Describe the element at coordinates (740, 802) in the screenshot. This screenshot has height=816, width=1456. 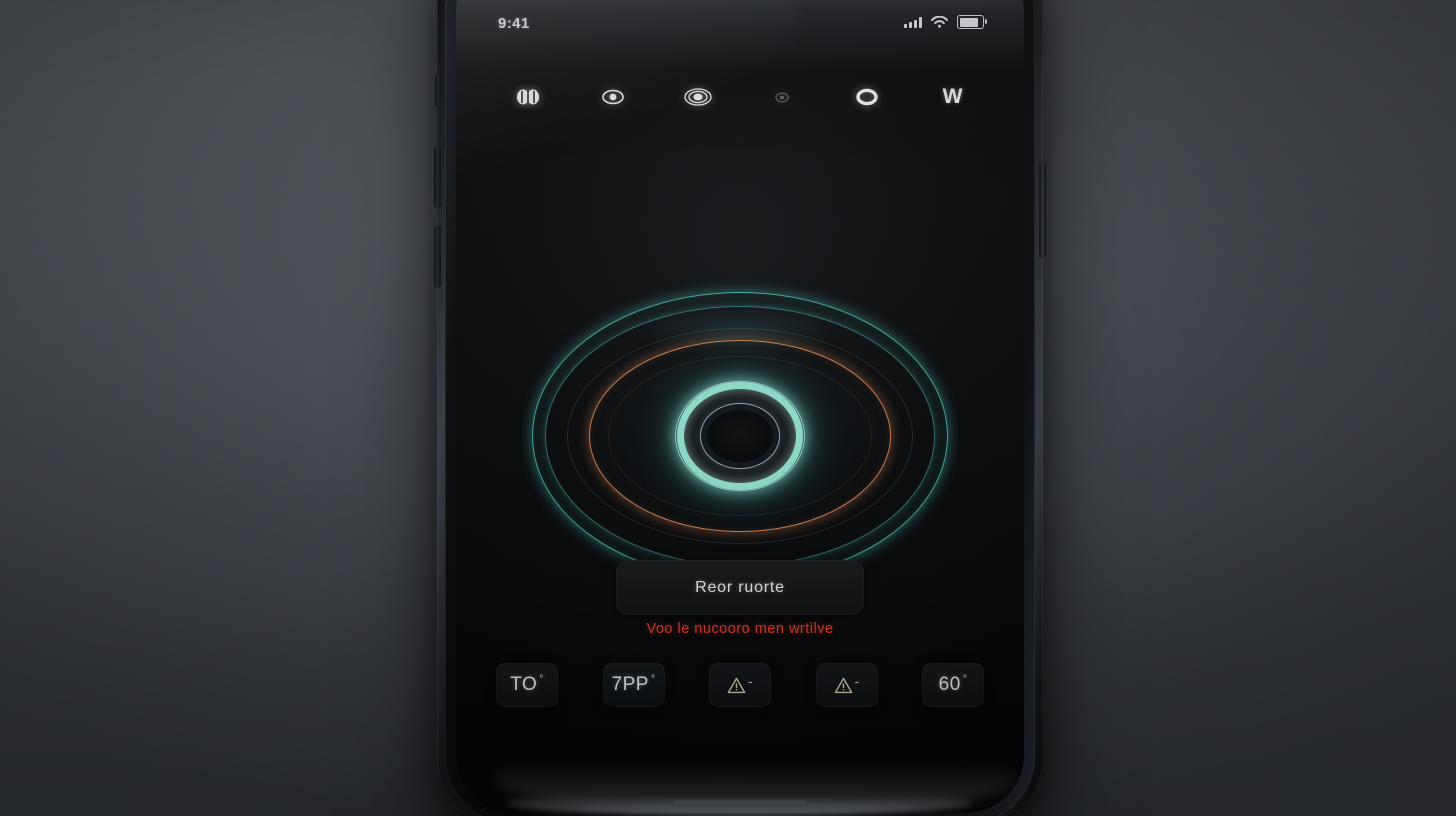
I see `home-indicator` at that location.